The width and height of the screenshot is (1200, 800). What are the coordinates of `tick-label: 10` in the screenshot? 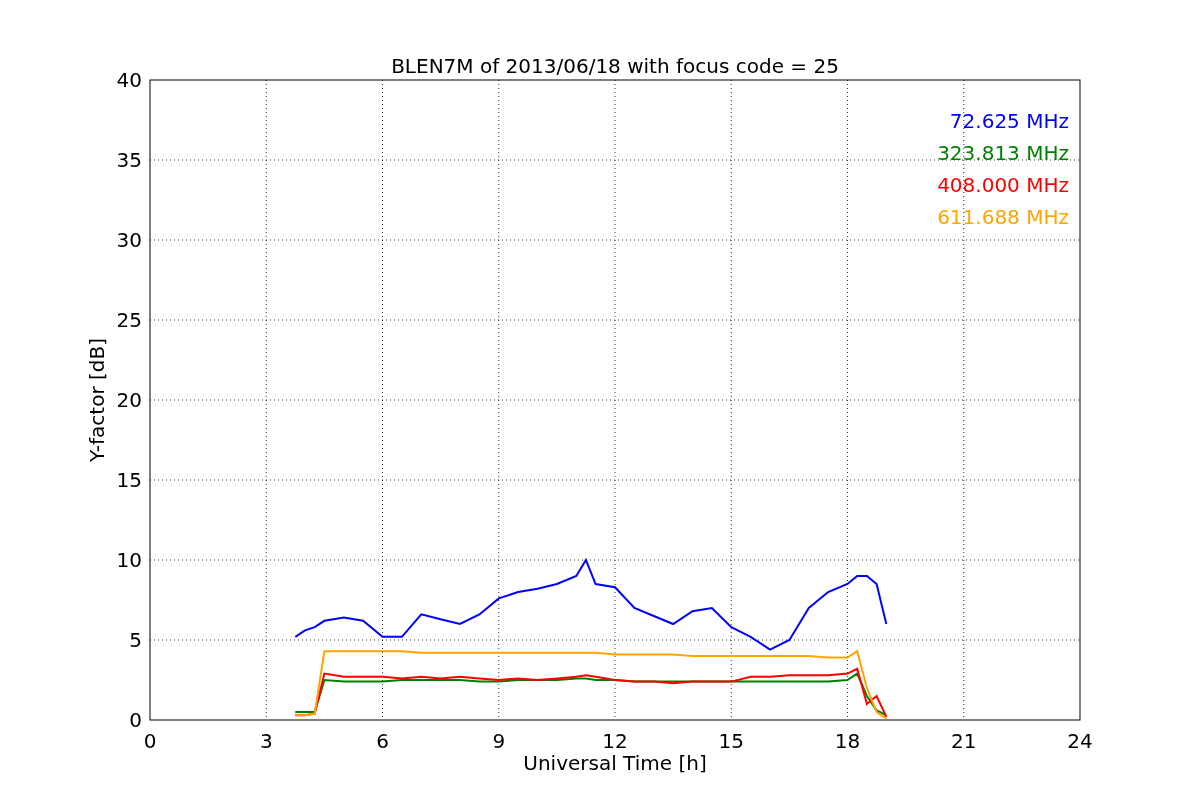 It's located at (129, 560).